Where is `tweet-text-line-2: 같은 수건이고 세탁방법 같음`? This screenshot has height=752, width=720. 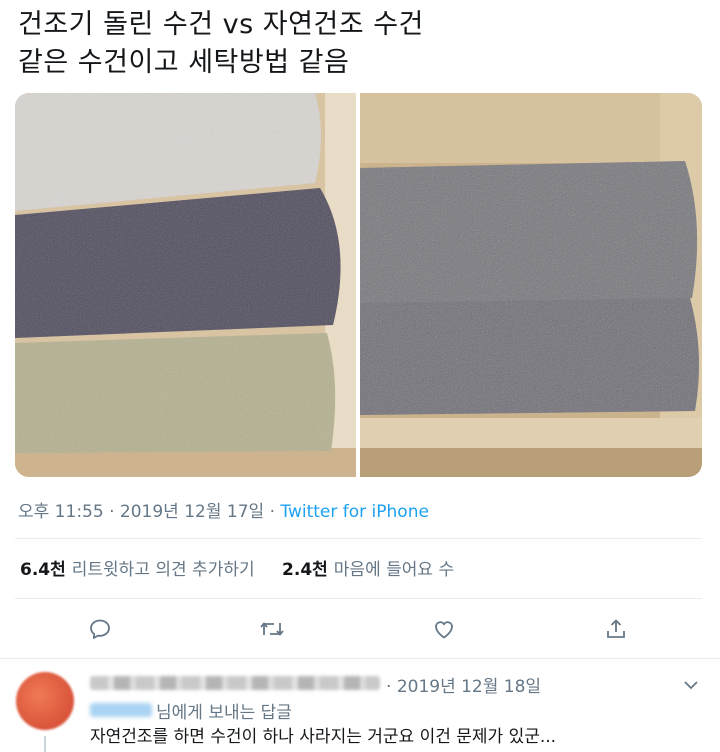
tweet-text-line-2: 같은 수건이고 세탁방법 같음 is located at coordinates (184, 62).